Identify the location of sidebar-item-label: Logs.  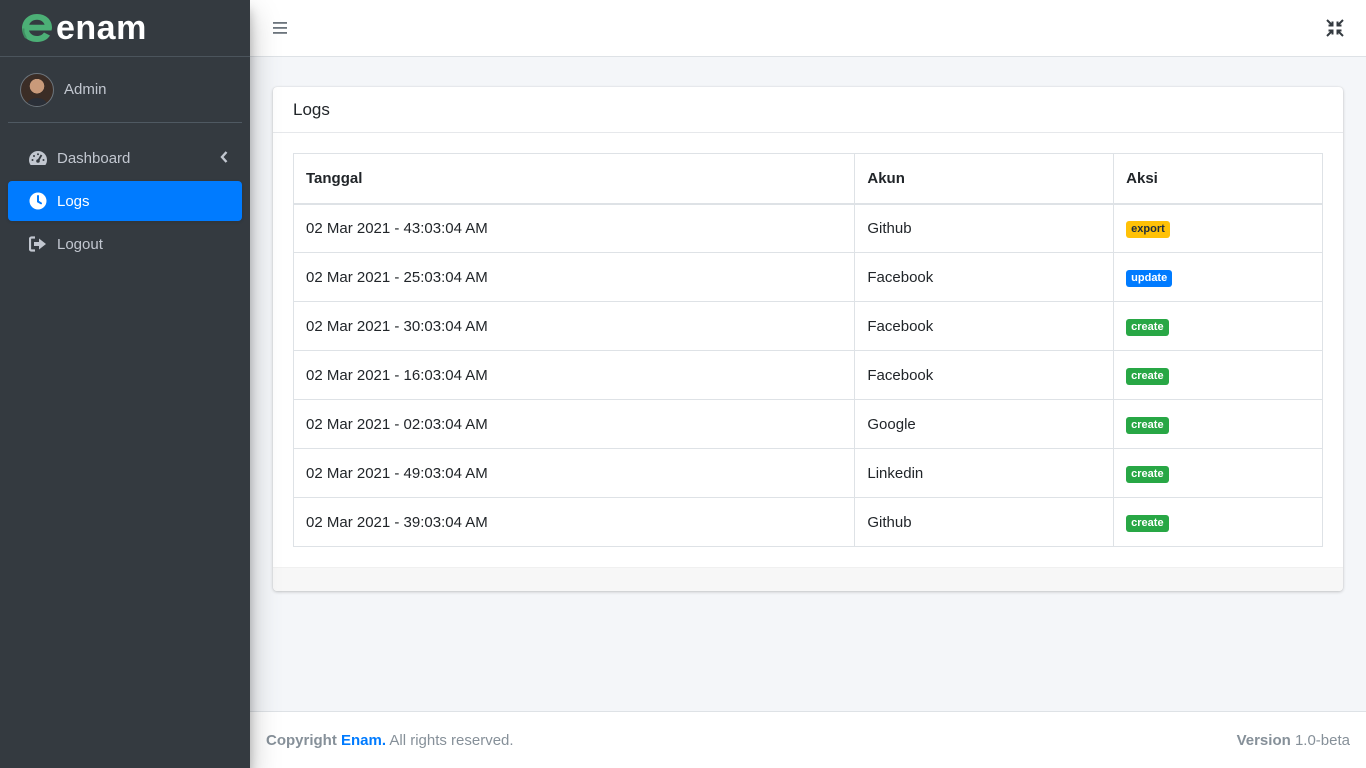
(73, 201).